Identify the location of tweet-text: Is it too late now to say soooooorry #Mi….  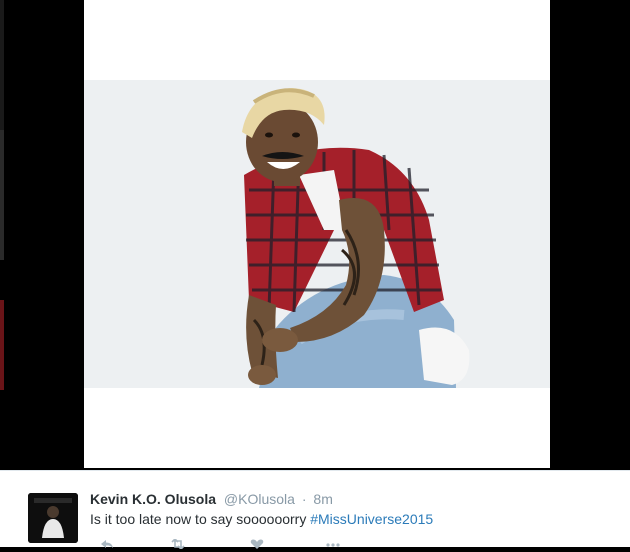
(261, 519).